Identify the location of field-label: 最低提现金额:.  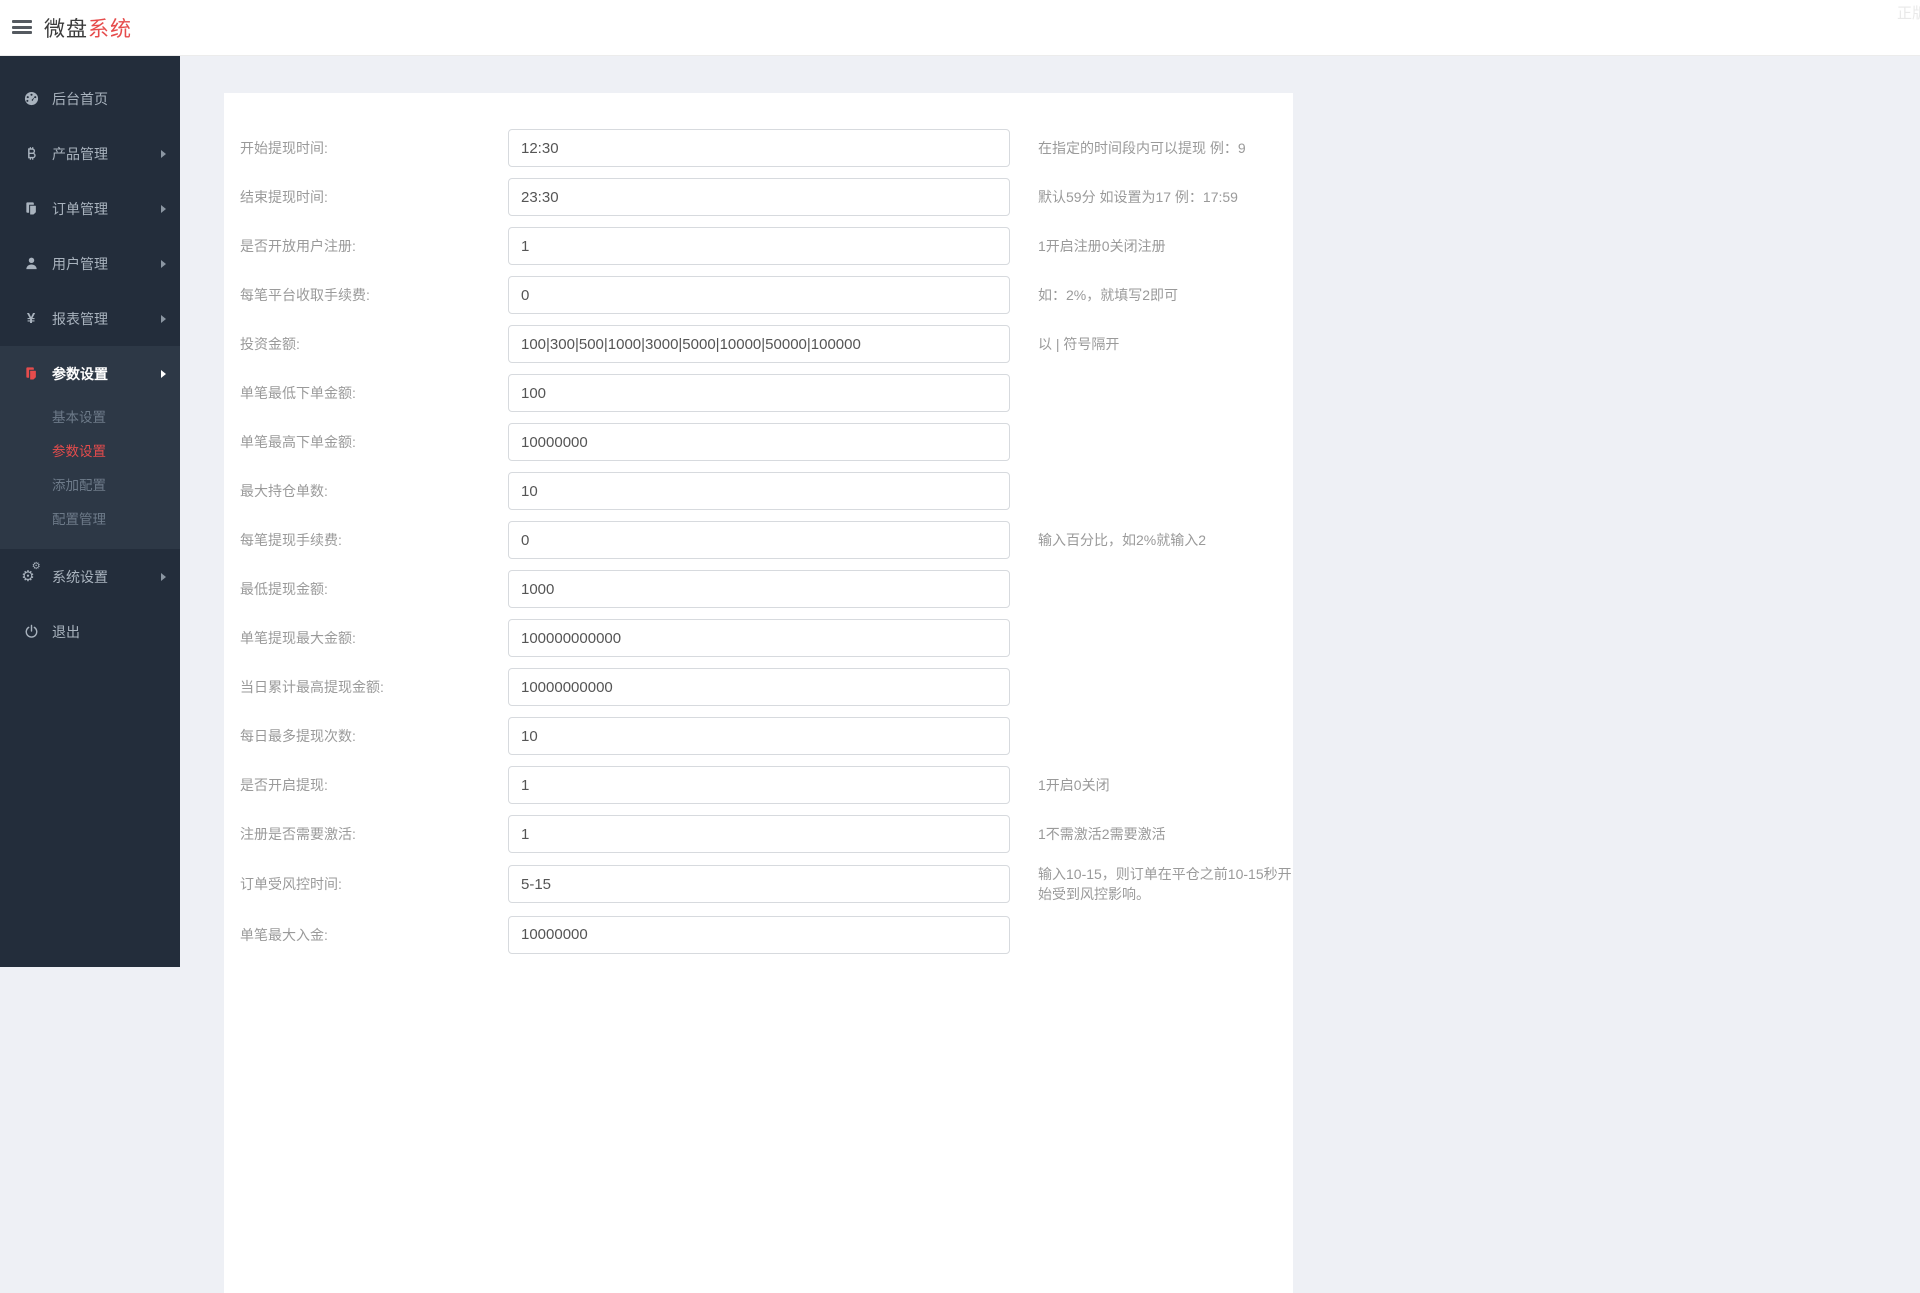
(284, 589).